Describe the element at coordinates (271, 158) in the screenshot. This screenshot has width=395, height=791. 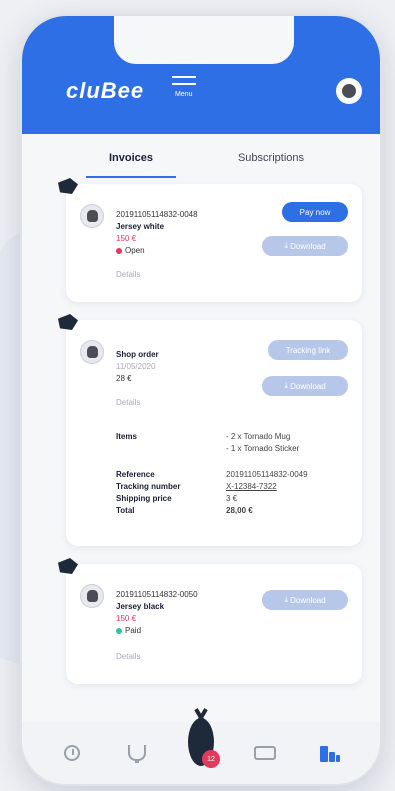
I see `tab-subscriptions-label: Subscriptions` at that location.